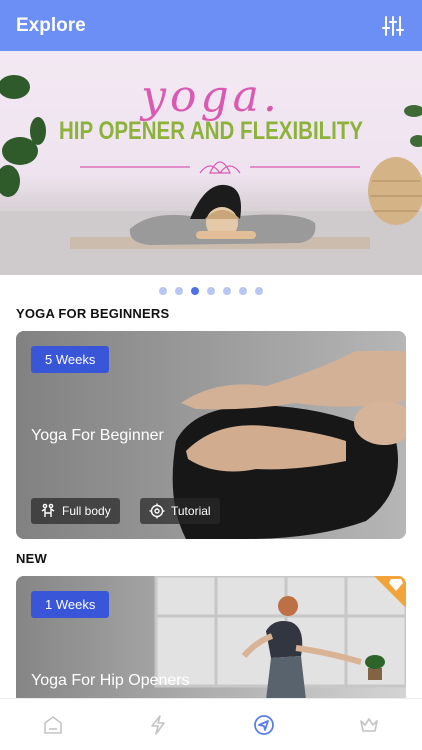  I want to click on body-icon, so click(48, 510).